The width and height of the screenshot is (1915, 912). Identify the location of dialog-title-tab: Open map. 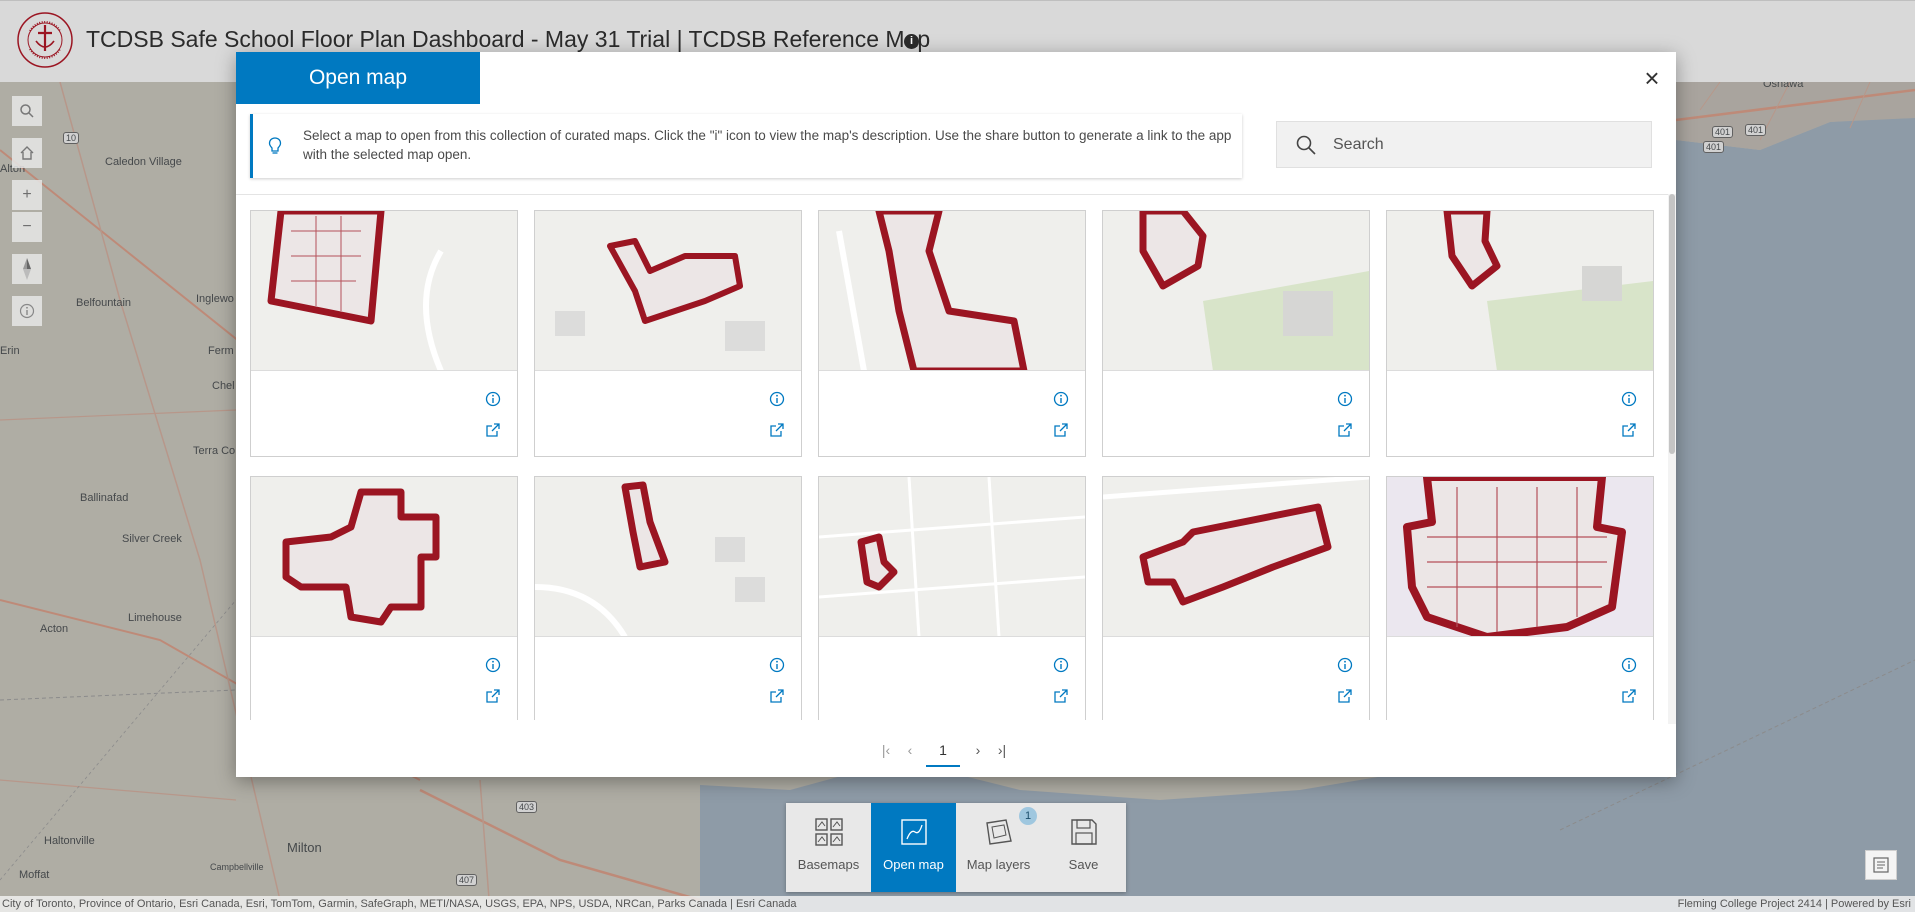
(358, 78).